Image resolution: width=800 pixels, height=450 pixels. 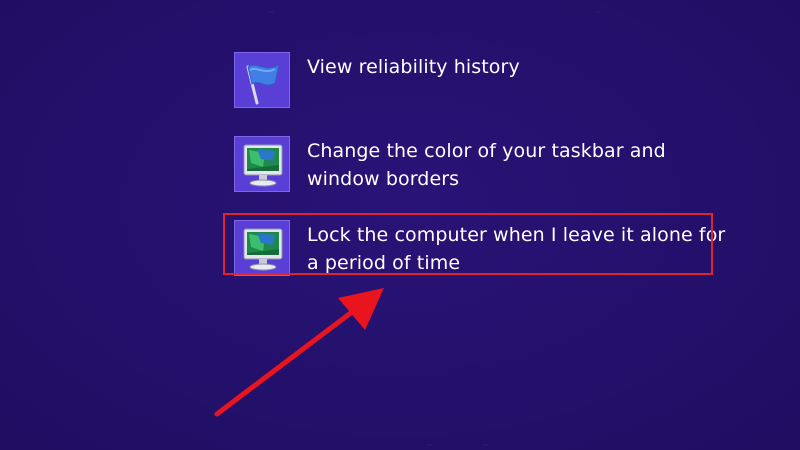 I want to click on flag-icon, so click(x=262, y=80).